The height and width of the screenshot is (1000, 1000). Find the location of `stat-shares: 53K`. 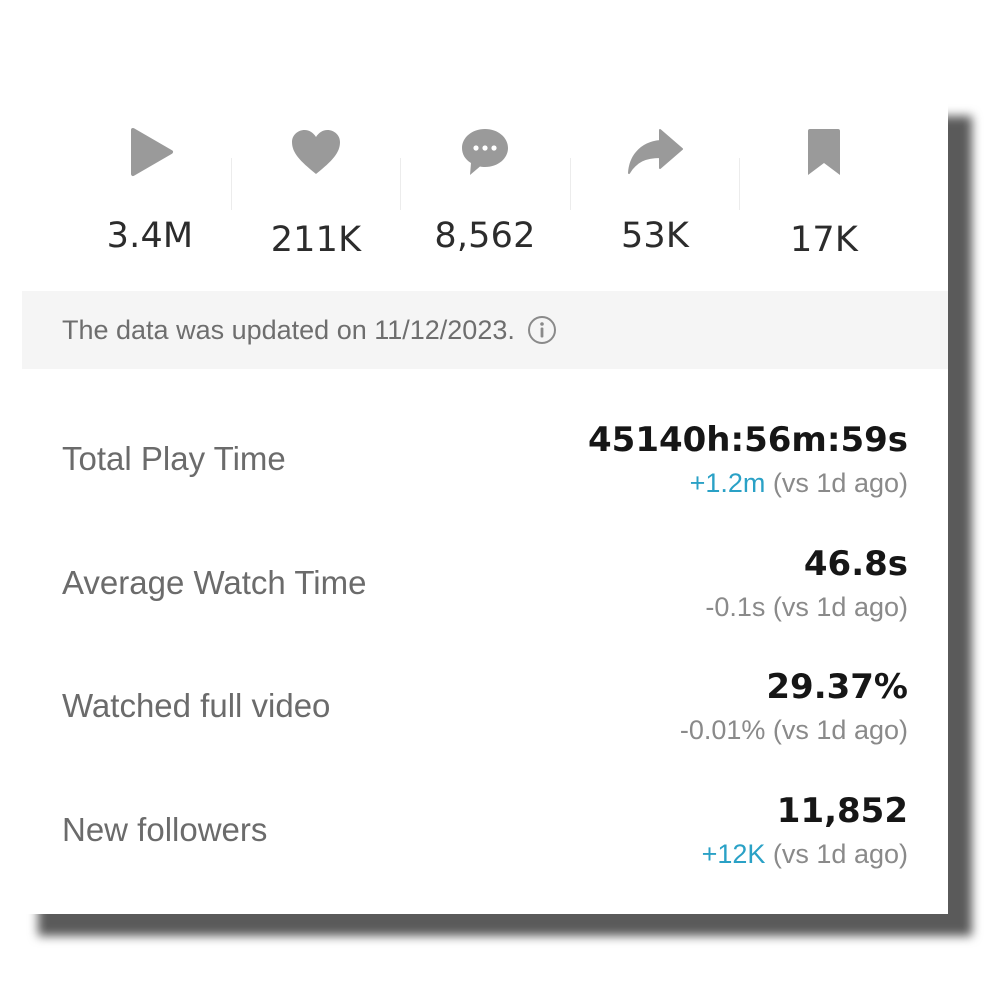

stat-shares: 53K is located at coordinates (655, 192).